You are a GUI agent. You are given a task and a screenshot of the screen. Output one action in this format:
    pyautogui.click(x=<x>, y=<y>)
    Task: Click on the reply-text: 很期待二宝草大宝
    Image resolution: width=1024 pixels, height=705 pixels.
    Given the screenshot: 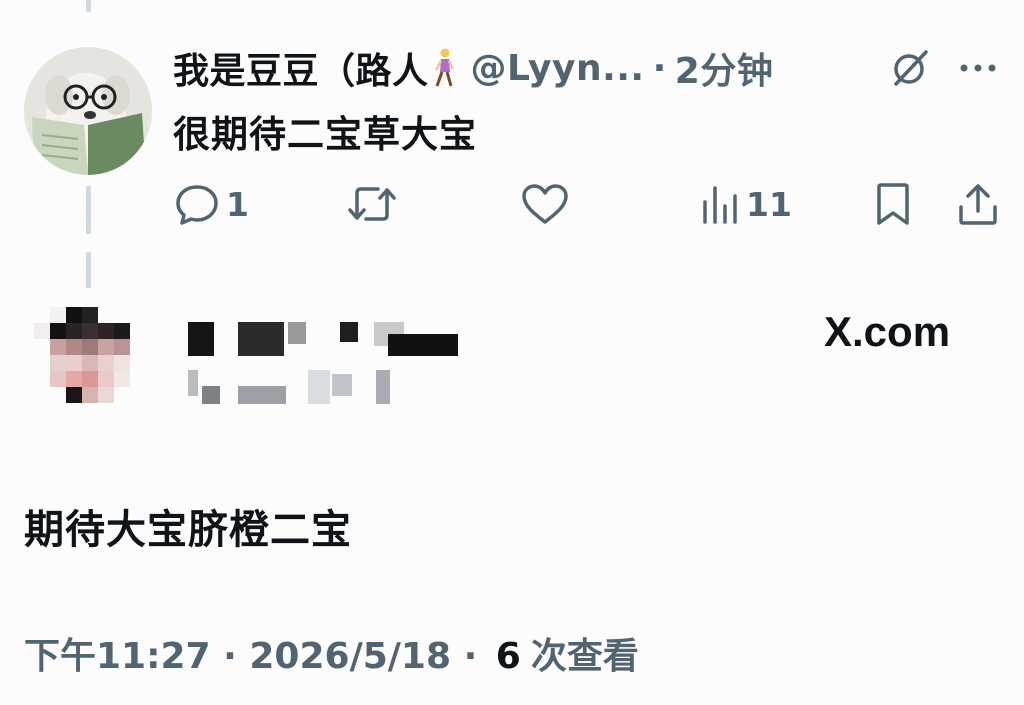 What is the action you would take?
    pyautogui.click(x=325, y=134)
    